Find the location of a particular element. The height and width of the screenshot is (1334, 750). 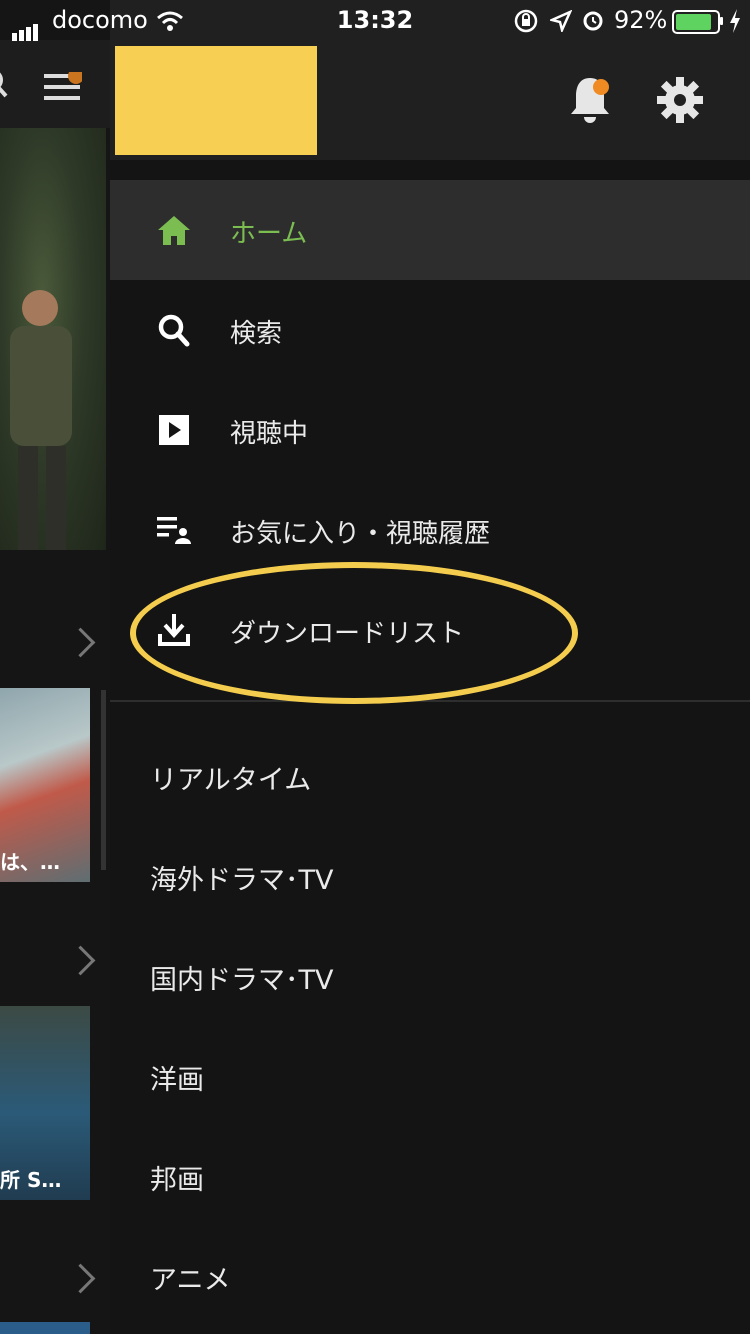

background-header is located at coordinates (55, 84).